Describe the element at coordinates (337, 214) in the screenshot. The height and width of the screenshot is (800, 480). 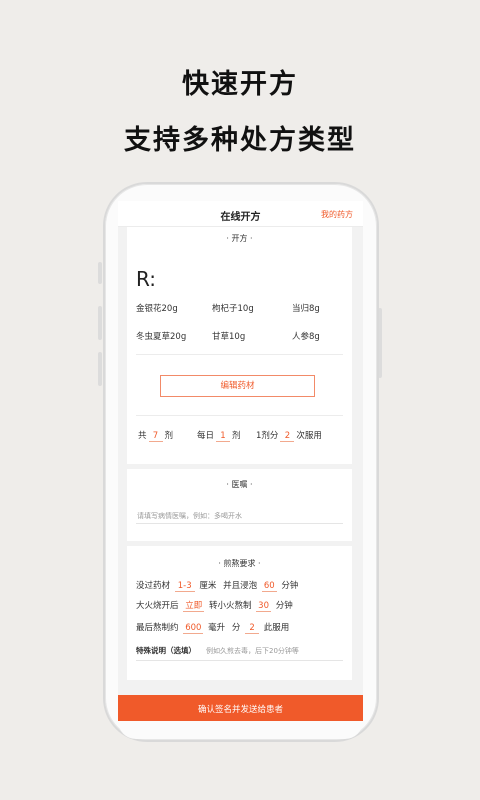
I see `my-prescriptions-link: 我的药方` at that location.